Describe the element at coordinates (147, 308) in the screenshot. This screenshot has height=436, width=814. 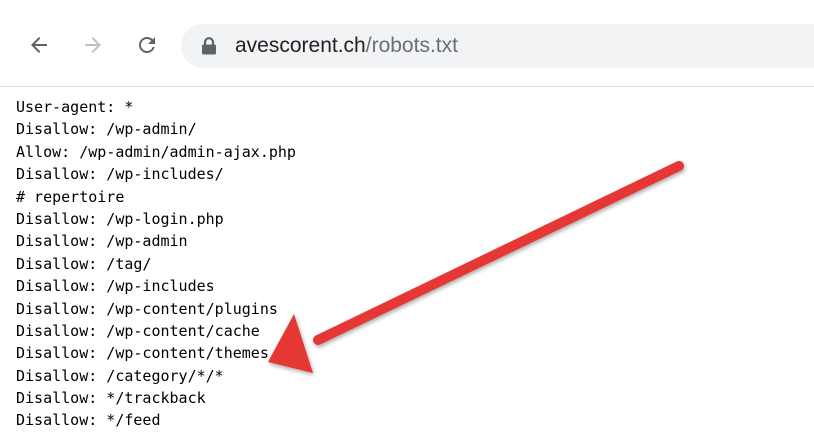
I see `robots-line: Disallow: /wp-content/plugins` at that location.